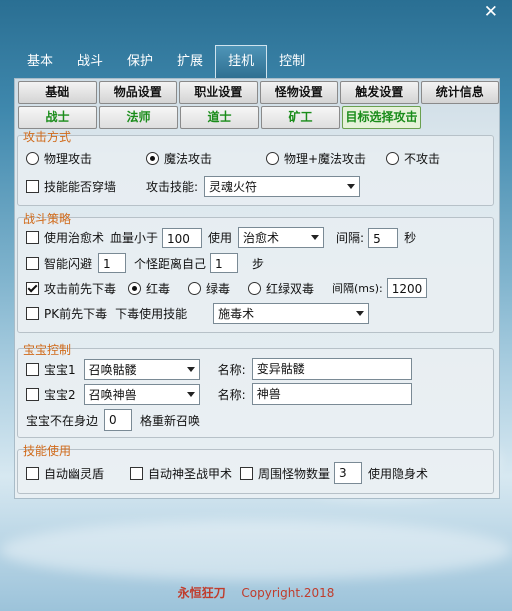  I want to click on ghost-shield-checkbox: 自动幽灵盾, so click(78, 473).